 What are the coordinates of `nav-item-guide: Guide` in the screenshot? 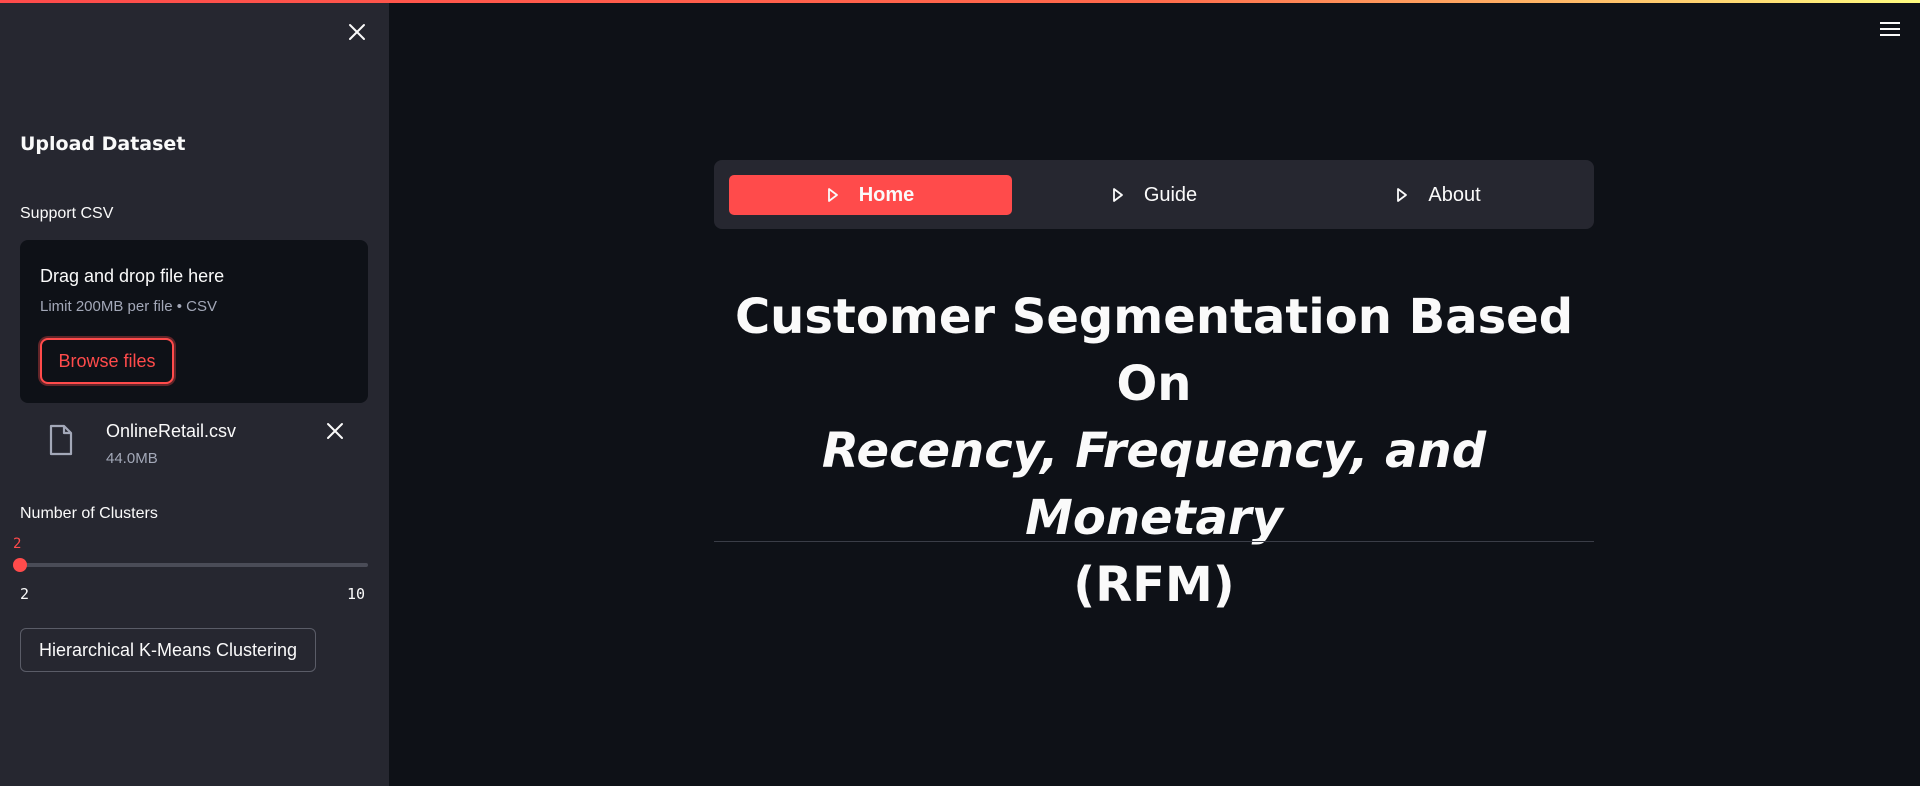 It's located at (1154, 195).